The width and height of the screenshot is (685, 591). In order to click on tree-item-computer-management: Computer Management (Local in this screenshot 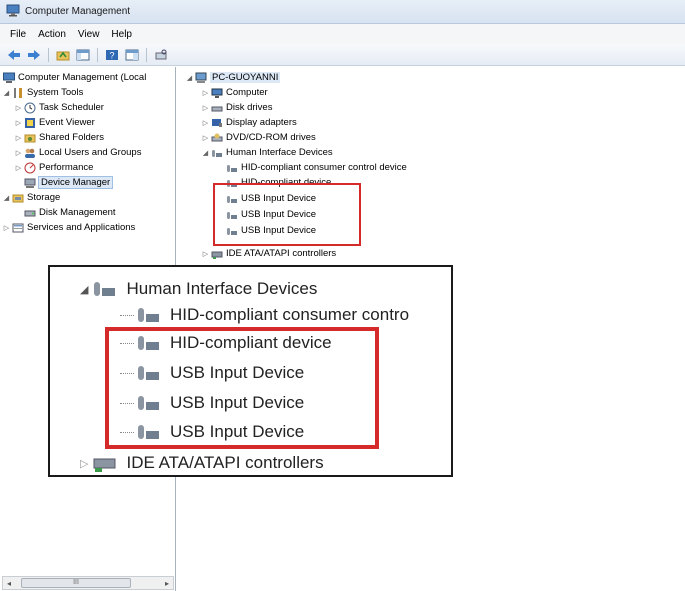, I will do `click(74, 77)`.